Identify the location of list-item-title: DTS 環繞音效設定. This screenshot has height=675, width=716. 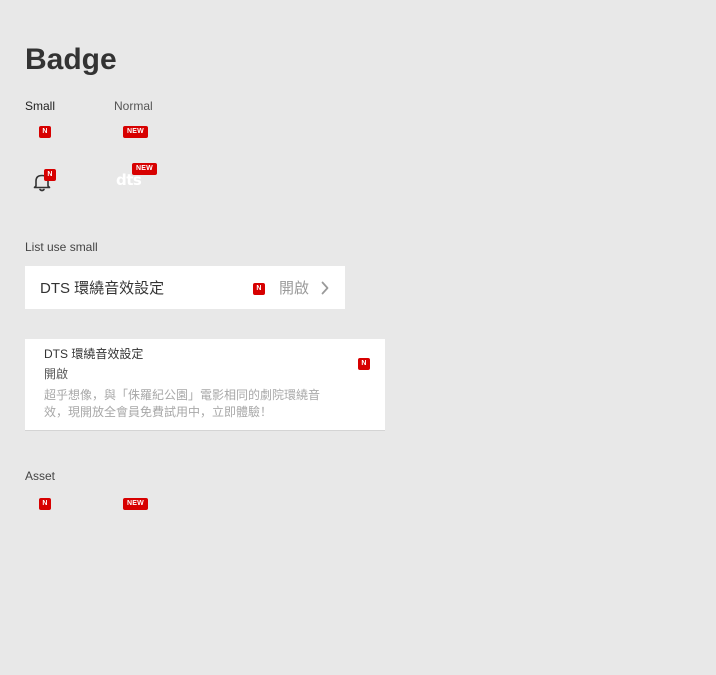
(102, 288).